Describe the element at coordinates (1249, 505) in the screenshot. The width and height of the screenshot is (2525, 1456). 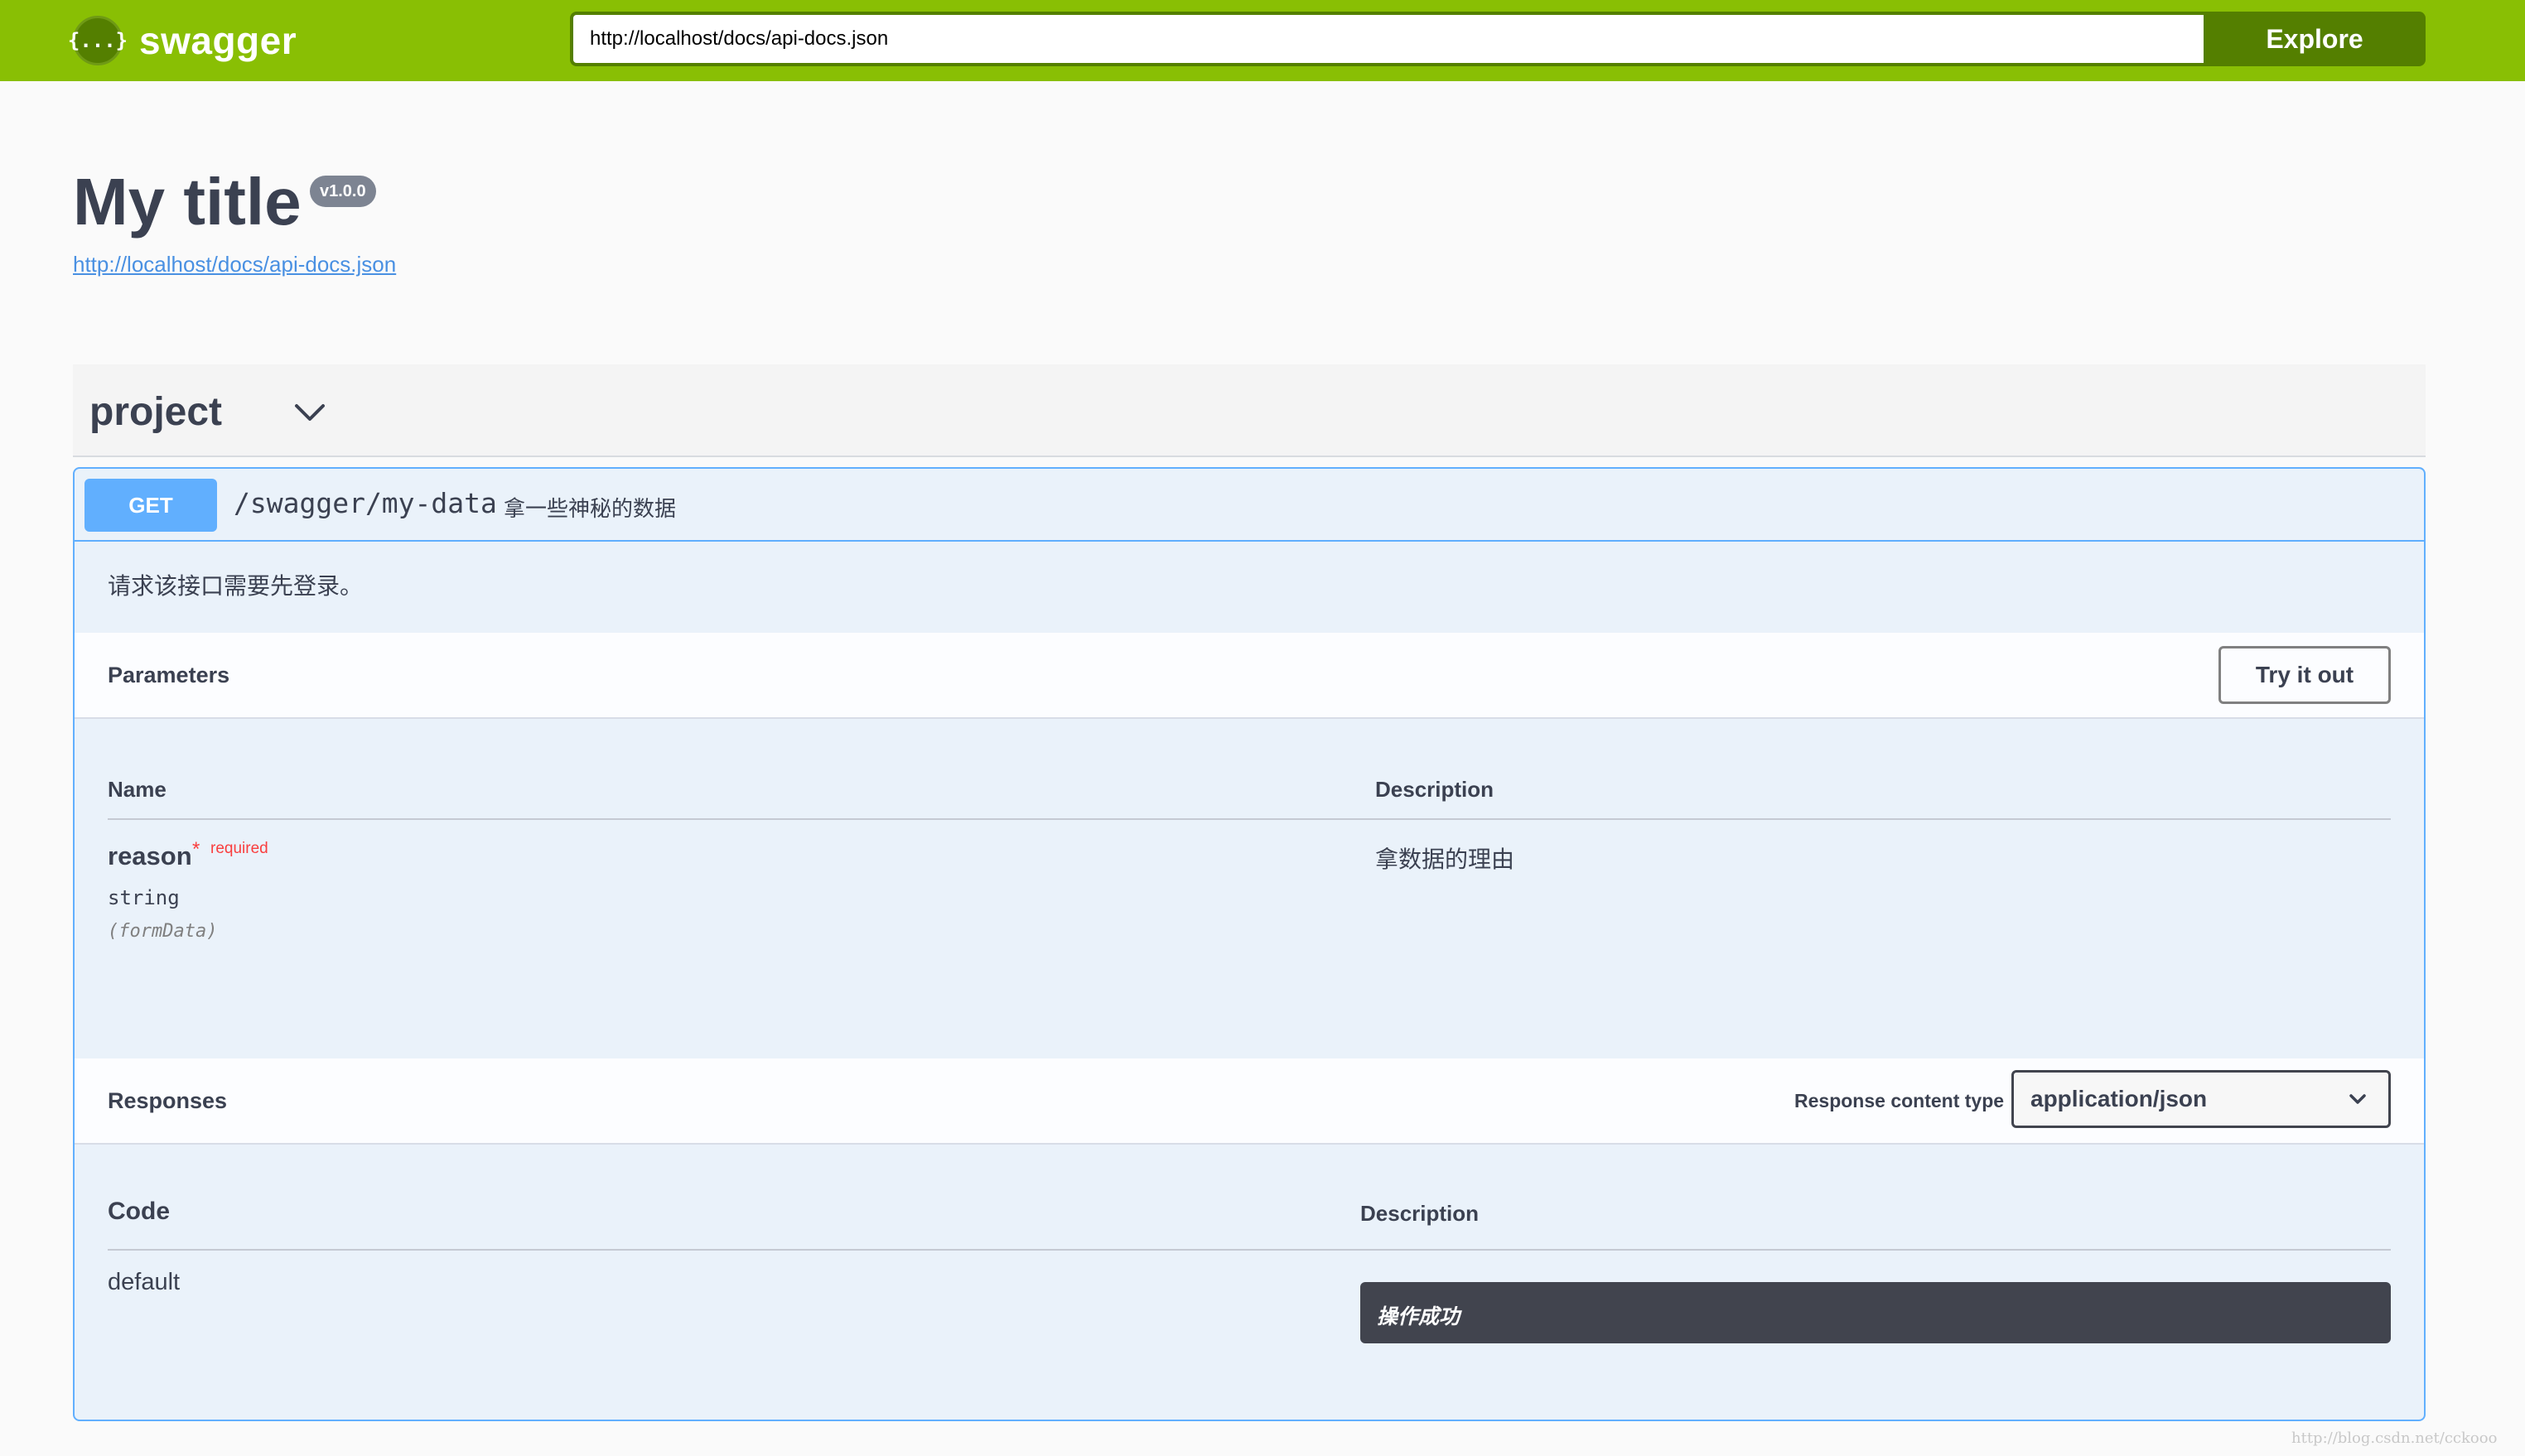
I see `operation-summary: GET /swagger/my-data 拿一些神秘的数据` at that location.